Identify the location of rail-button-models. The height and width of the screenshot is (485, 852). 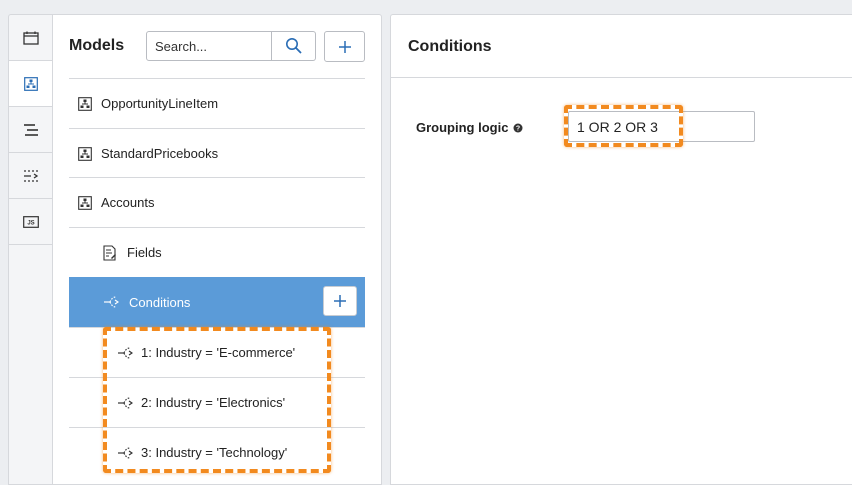
(31, 84).